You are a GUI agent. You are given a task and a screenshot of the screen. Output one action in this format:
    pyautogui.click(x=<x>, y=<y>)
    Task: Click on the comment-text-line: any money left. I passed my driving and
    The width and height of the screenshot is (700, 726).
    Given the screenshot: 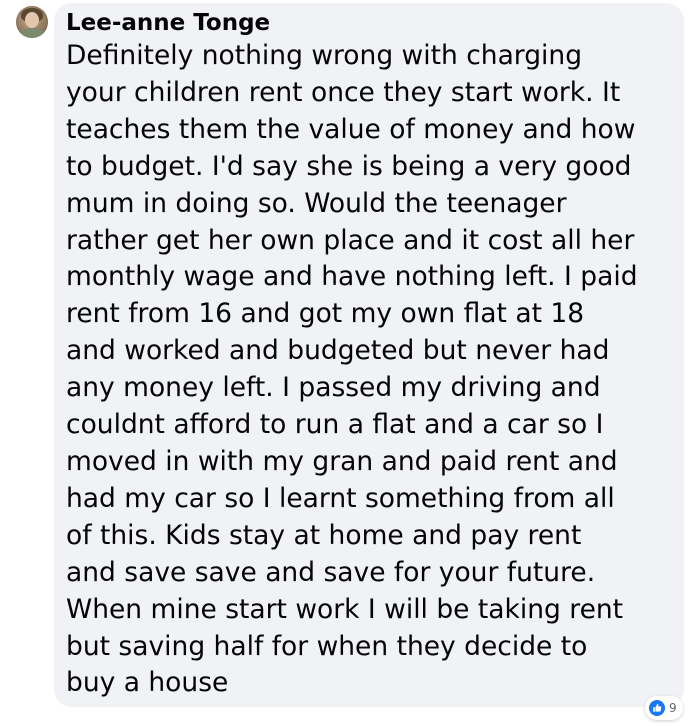 What is the action you would take?
    pyautogui.click(x=333, y=388)
    